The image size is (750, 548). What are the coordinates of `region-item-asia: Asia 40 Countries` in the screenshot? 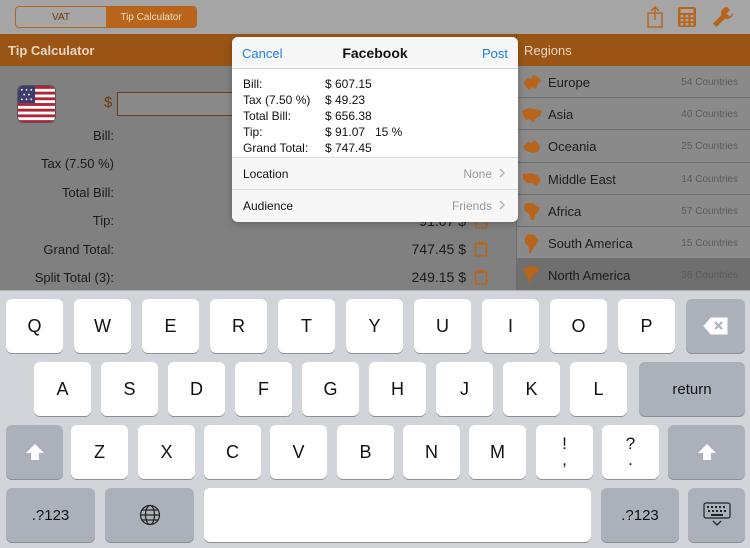 It's located at (633, 114).